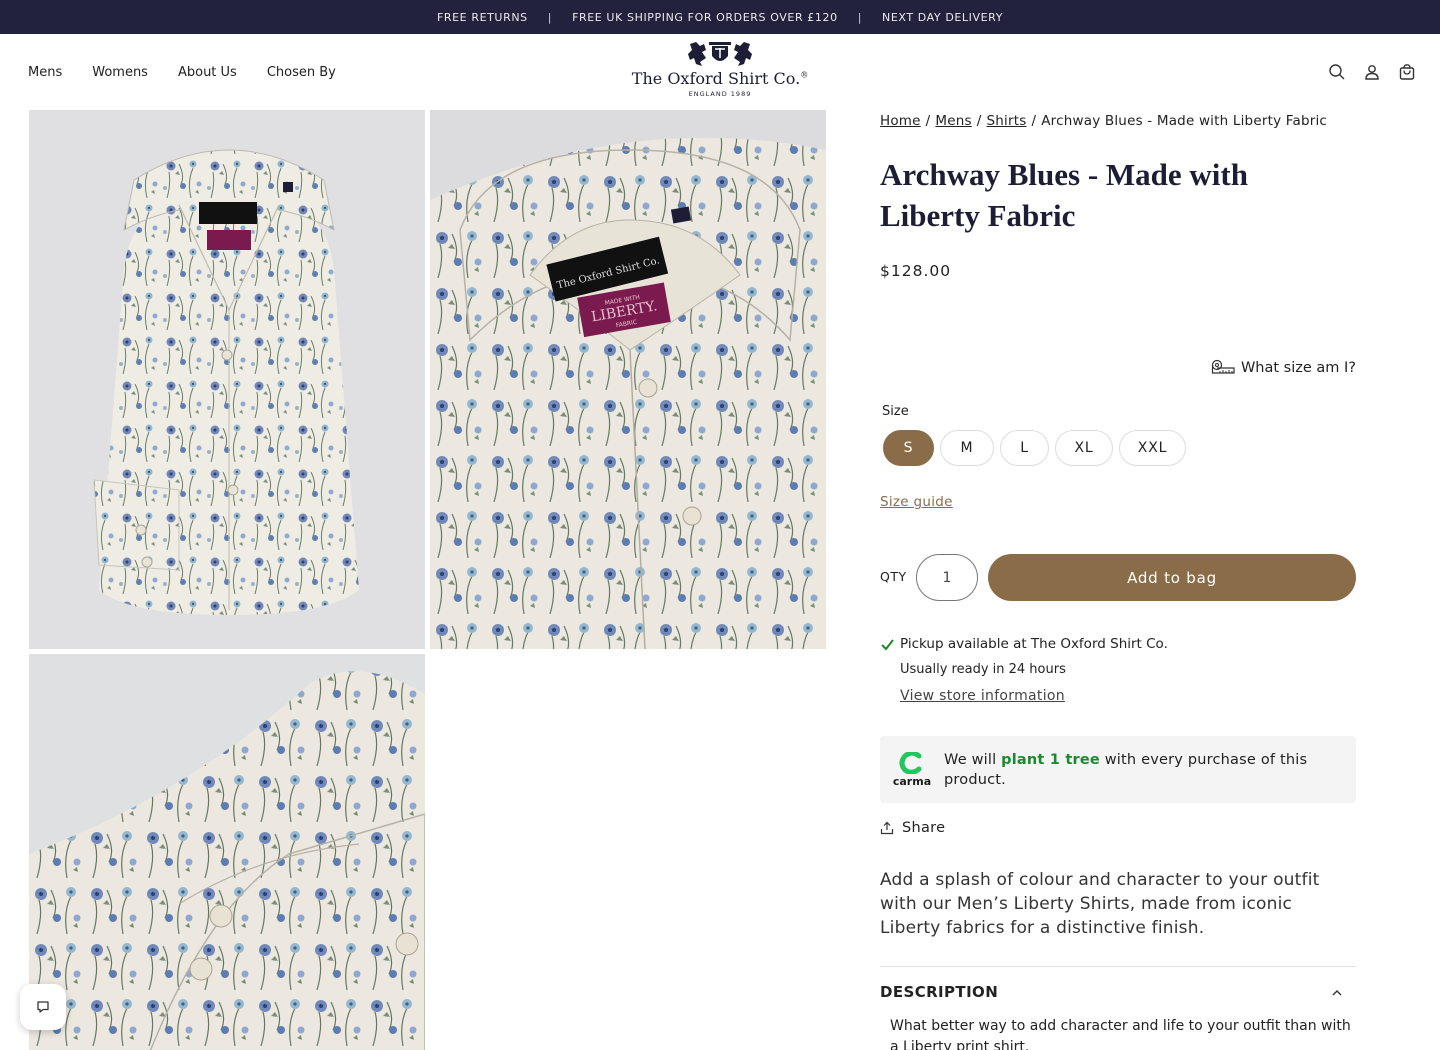 The image size is (1440, 1050). I want to click on nav-item-mens: Mens, so click(45, 72).